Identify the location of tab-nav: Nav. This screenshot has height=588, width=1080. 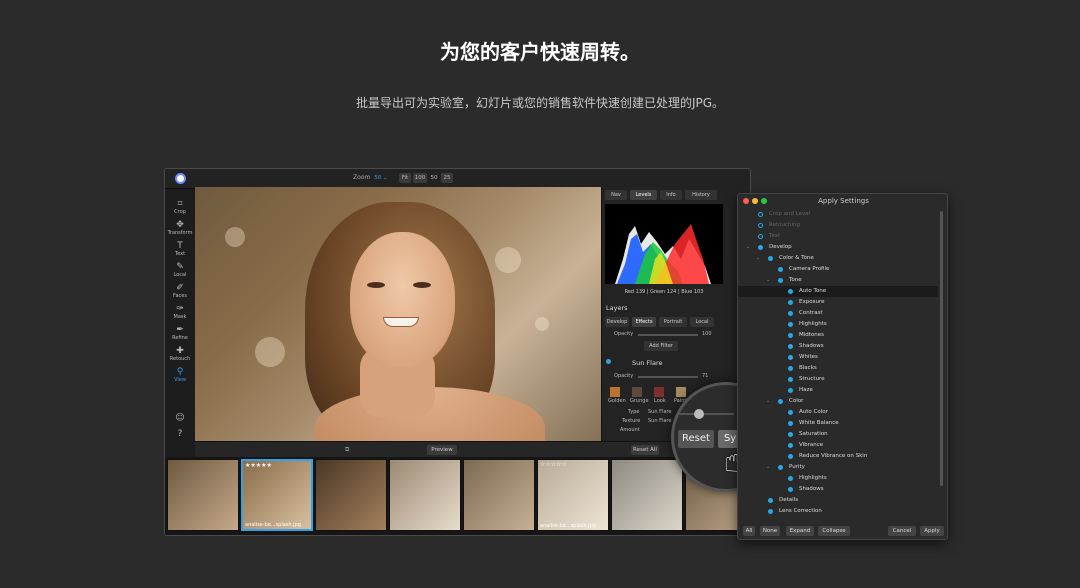
(616, 195).